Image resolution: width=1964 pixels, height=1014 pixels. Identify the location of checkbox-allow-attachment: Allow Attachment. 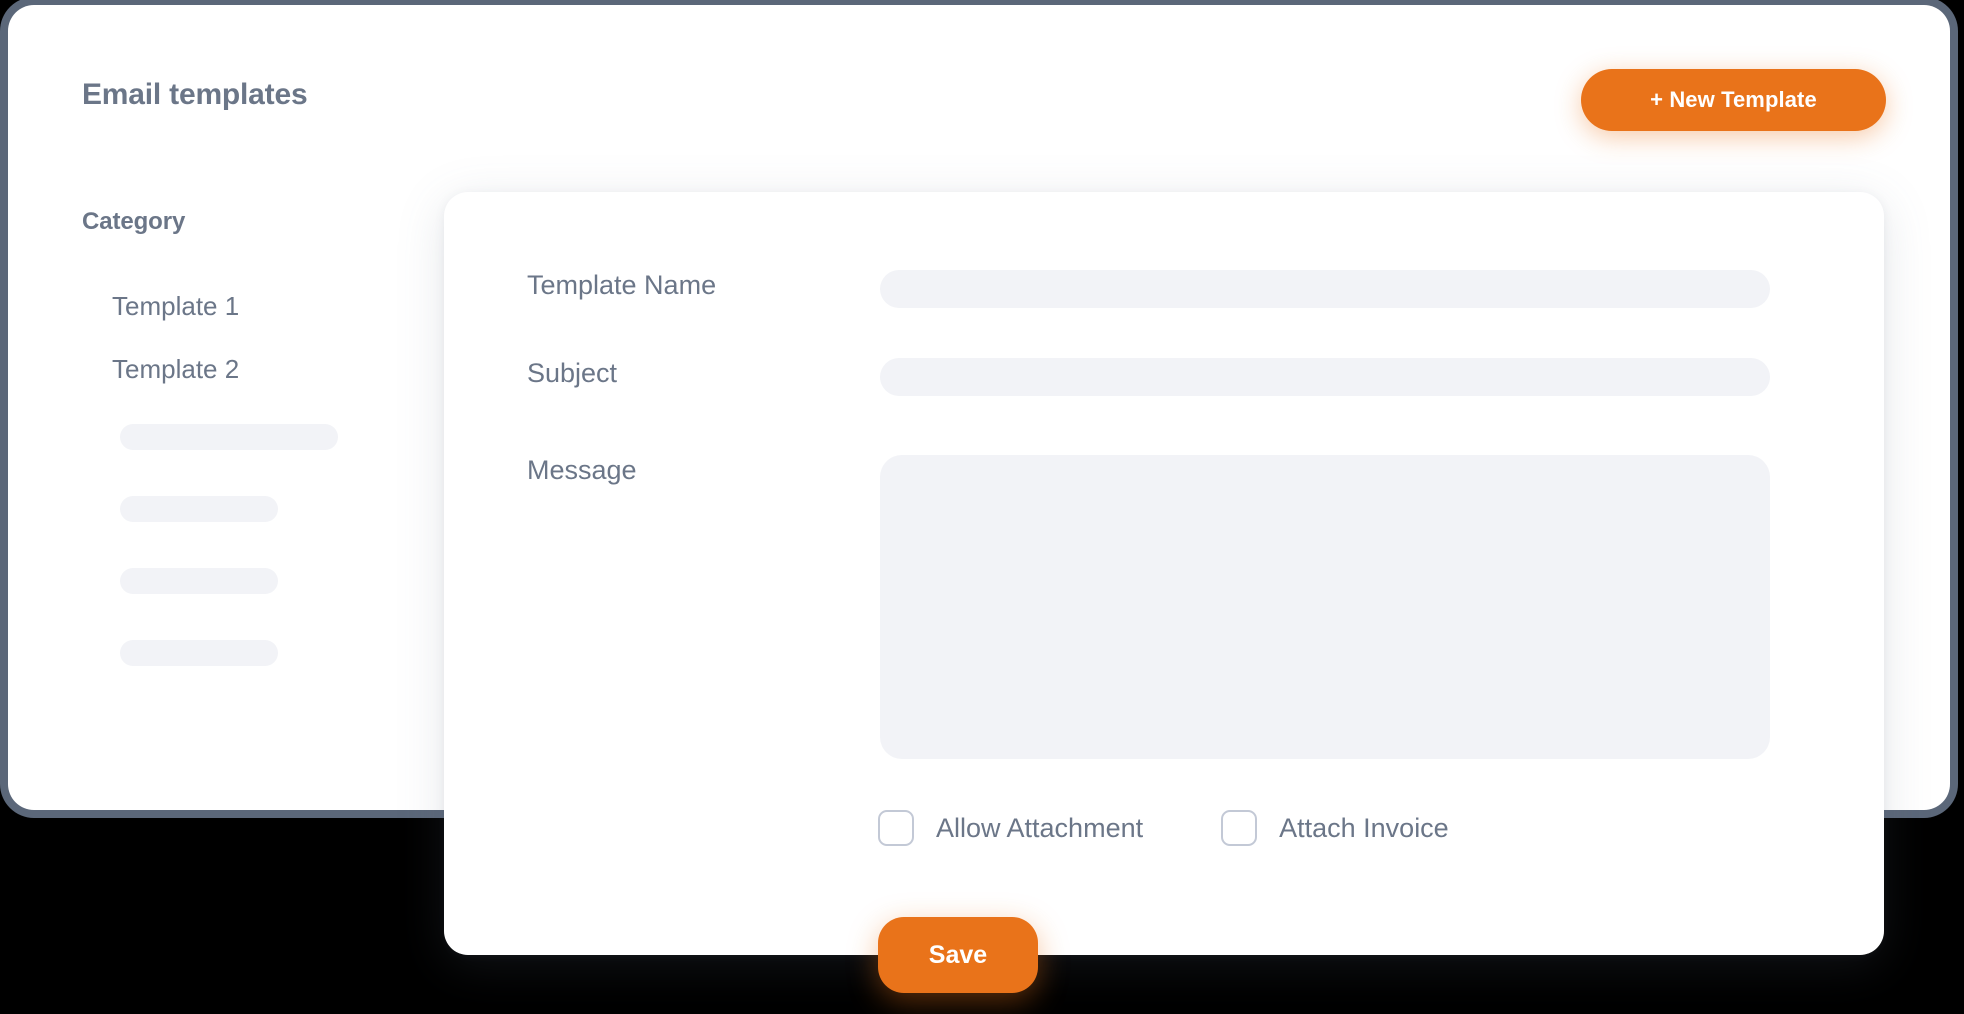
(1010, 828).